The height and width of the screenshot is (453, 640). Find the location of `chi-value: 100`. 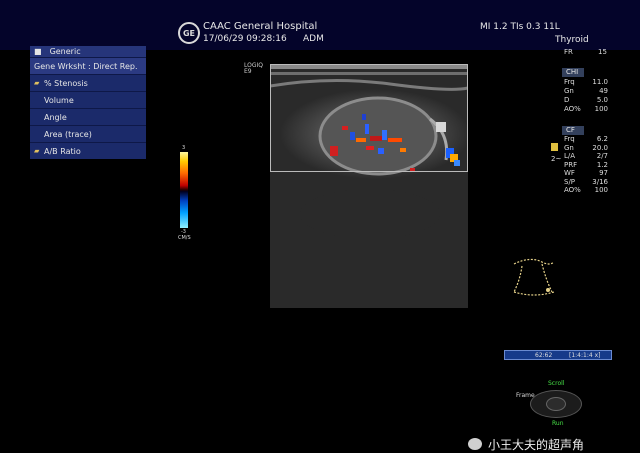

chi-value: 100 is located at coordinates (601, 109).